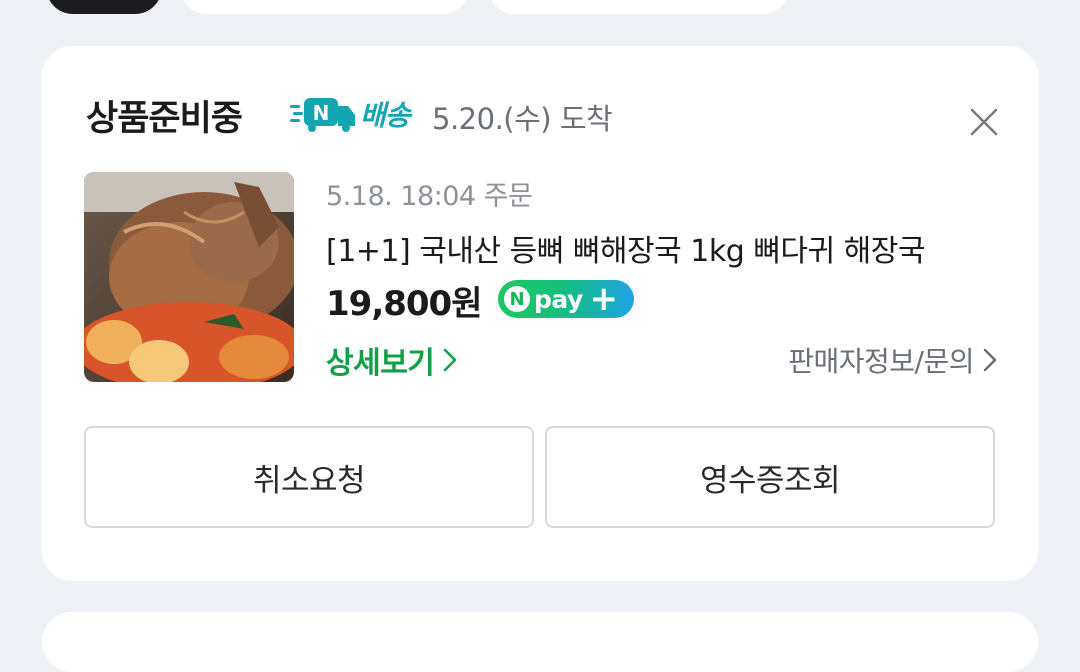 Image resolution: width=1080 pixels, height=672 pixels. What do you see at coordinates (189, 277) in the screenshot?
I see `product-thumbnail` at bounding box center [189, 277].